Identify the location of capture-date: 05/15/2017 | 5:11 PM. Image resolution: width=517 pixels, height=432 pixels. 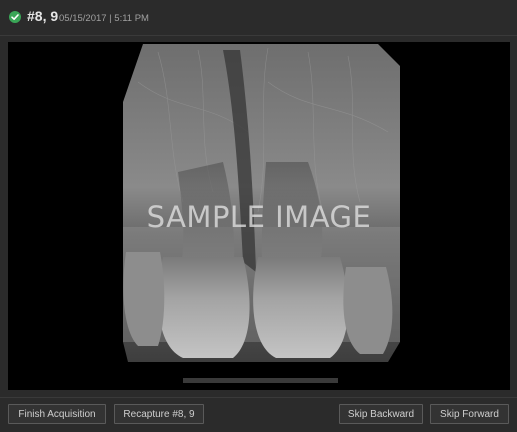
(104, 18).